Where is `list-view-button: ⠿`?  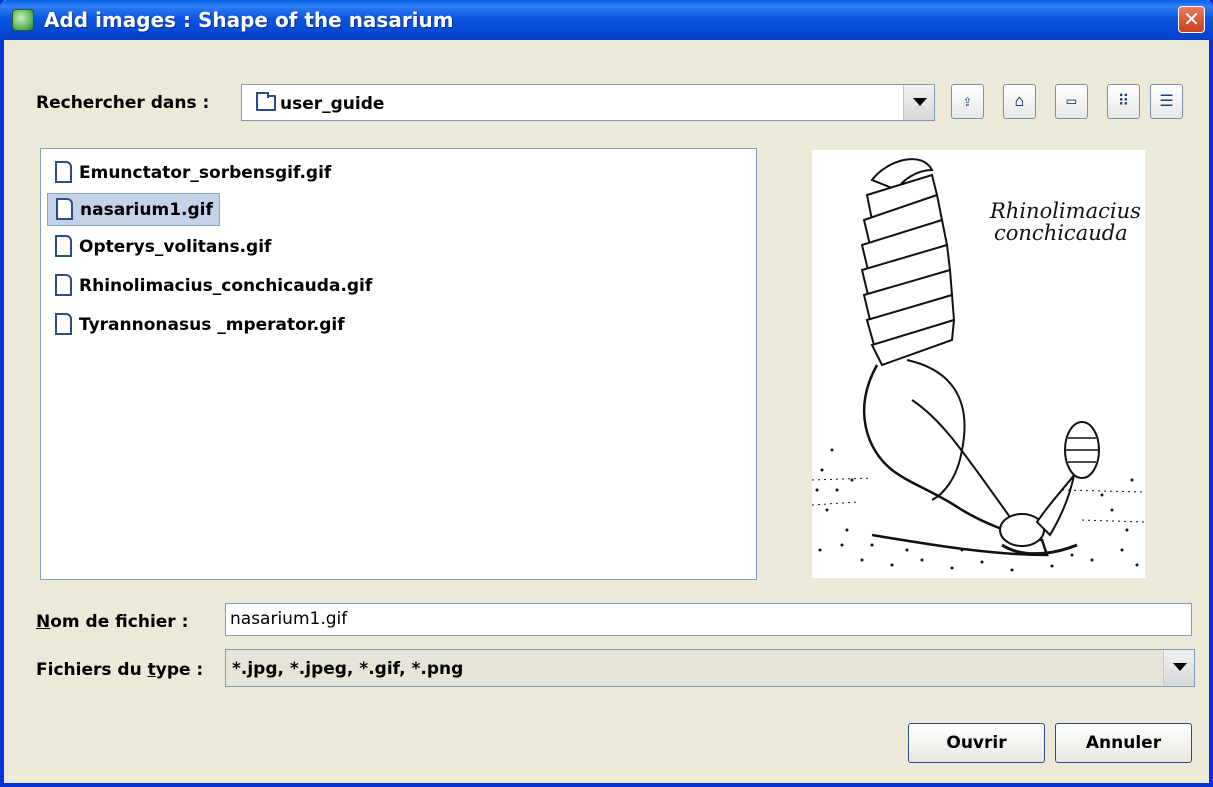 list-view-button: ⠿ is located at coordinates (1123, 101).